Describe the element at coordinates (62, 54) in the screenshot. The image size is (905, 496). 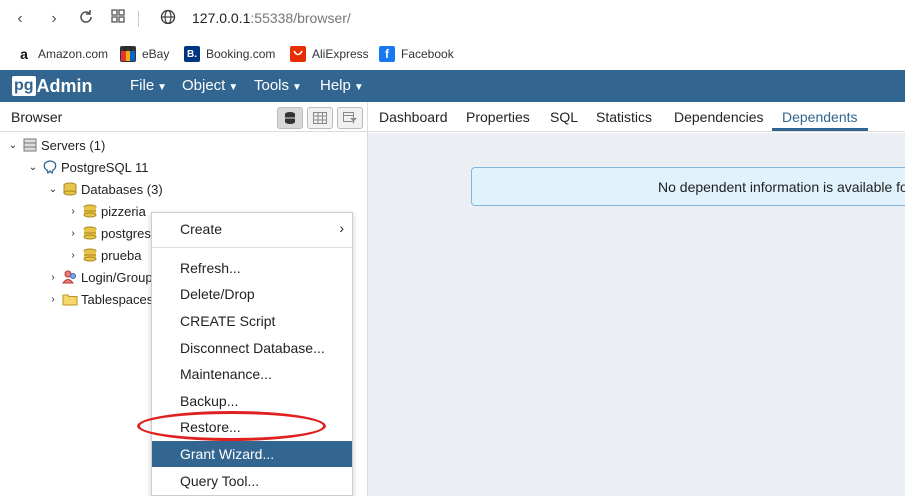
I see `bookmark-amazon: a Amazon.com` at that location.